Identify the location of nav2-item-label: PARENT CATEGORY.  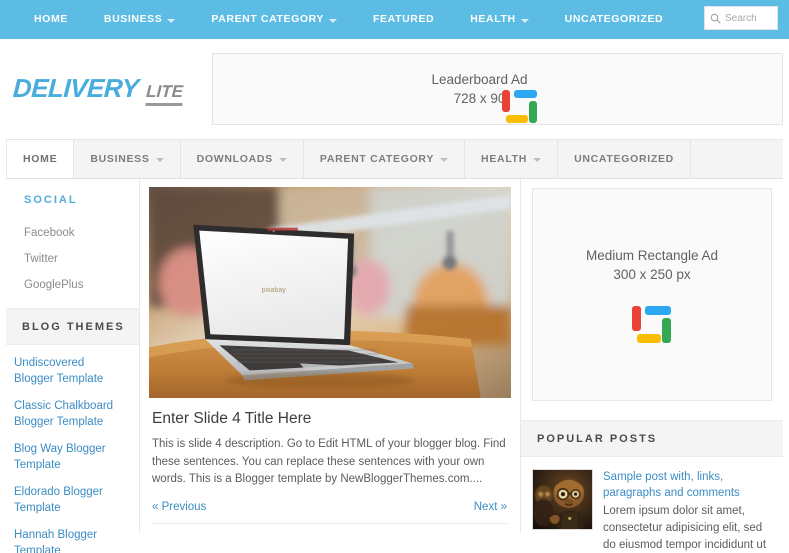
(377, 159).